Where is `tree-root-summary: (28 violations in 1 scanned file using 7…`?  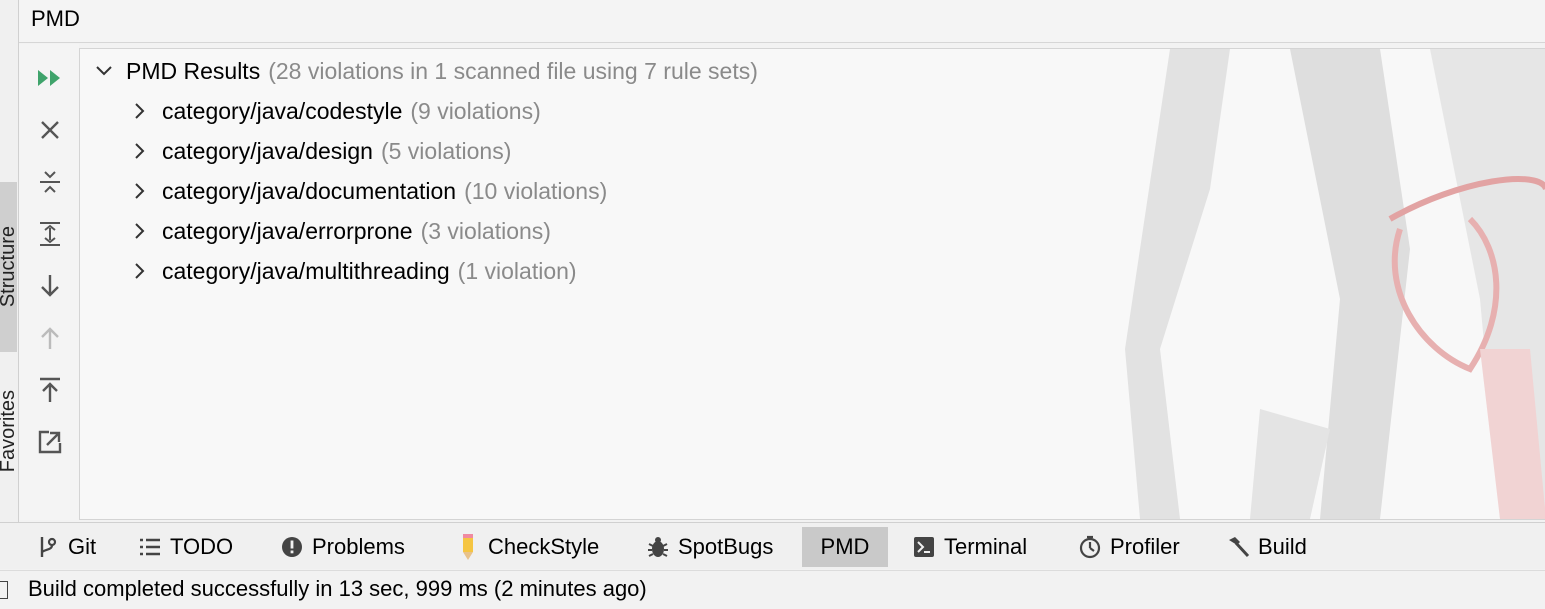 tree-root-summary: (28 violations in 1 scanned file using 7… is located at coordinates (513, 70).